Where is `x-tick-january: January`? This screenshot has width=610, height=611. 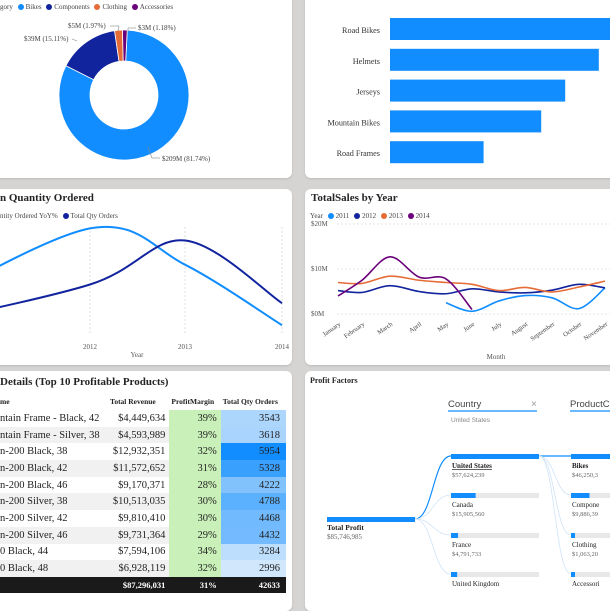 x-tick-january: January is located at coordinates (332, 329).